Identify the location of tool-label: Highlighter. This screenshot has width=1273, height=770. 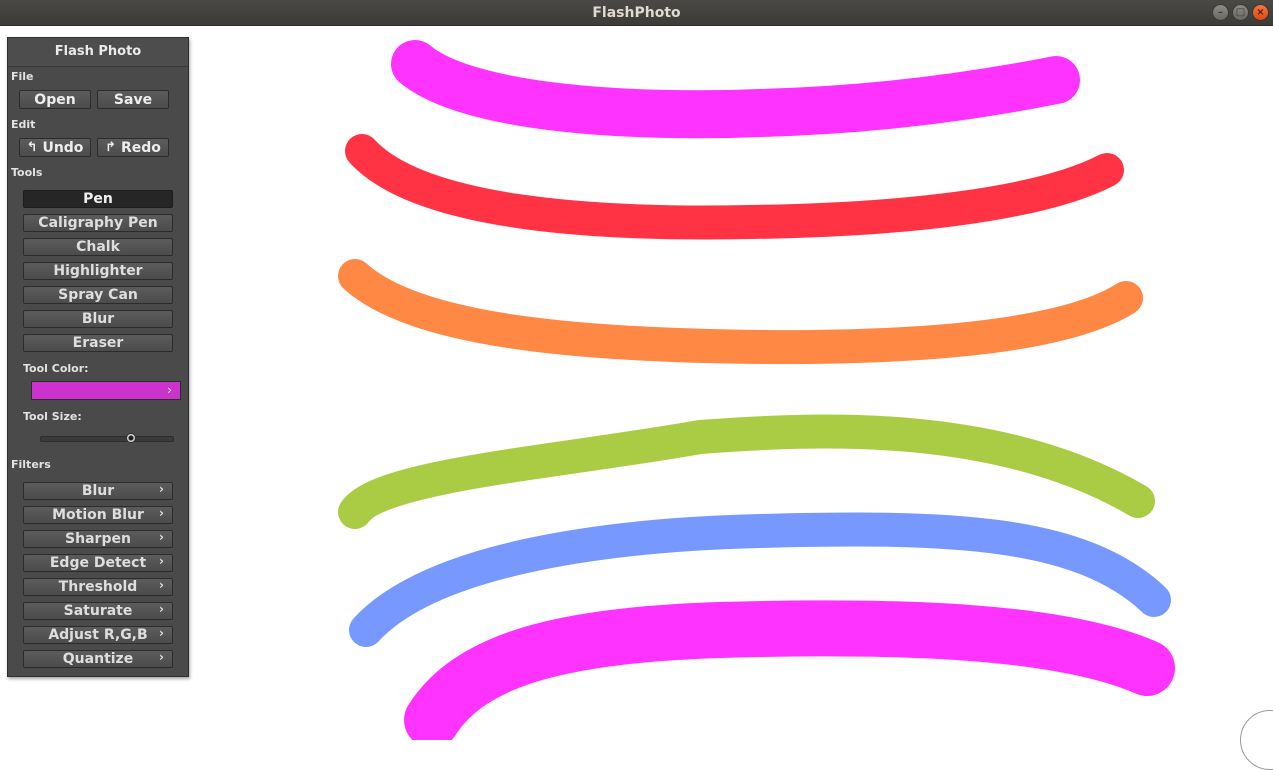
(98, 271).